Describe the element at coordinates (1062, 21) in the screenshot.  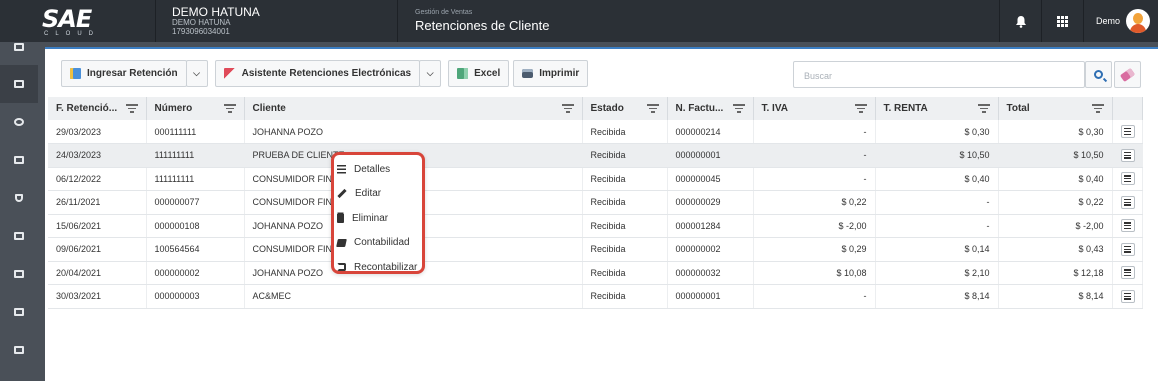
I see `apps-button` at that location.